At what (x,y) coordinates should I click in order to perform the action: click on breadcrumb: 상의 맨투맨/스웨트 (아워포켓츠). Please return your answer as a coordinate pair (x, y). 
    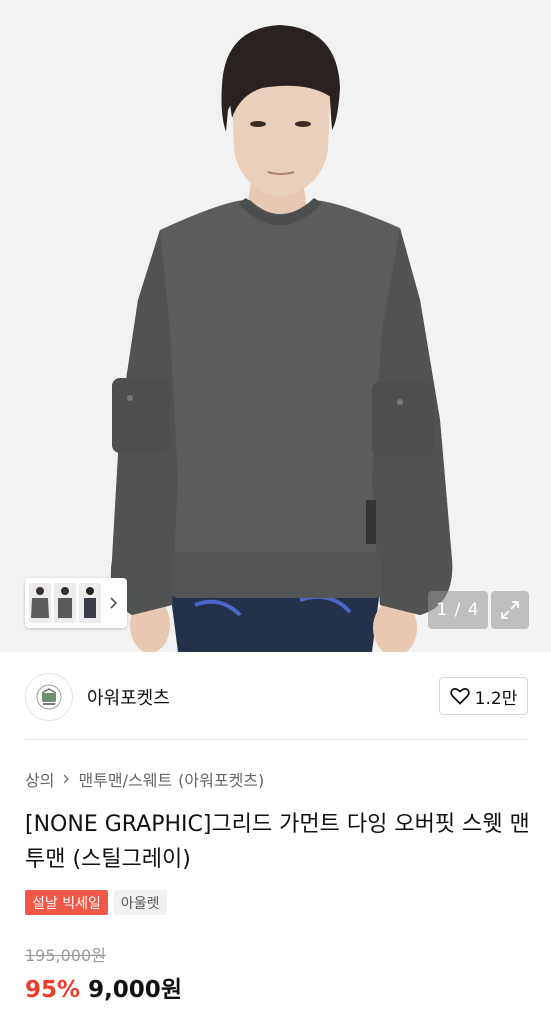
    Looking at the image, I should click on (144, 779).